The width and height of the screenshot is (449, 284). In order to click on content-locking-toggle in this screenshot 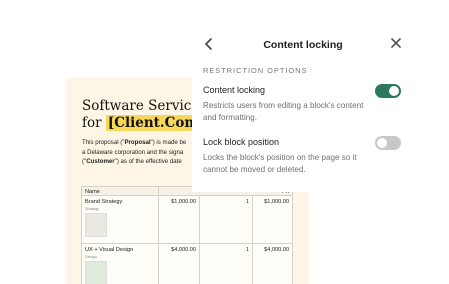, I will do `click(388, 91)`.